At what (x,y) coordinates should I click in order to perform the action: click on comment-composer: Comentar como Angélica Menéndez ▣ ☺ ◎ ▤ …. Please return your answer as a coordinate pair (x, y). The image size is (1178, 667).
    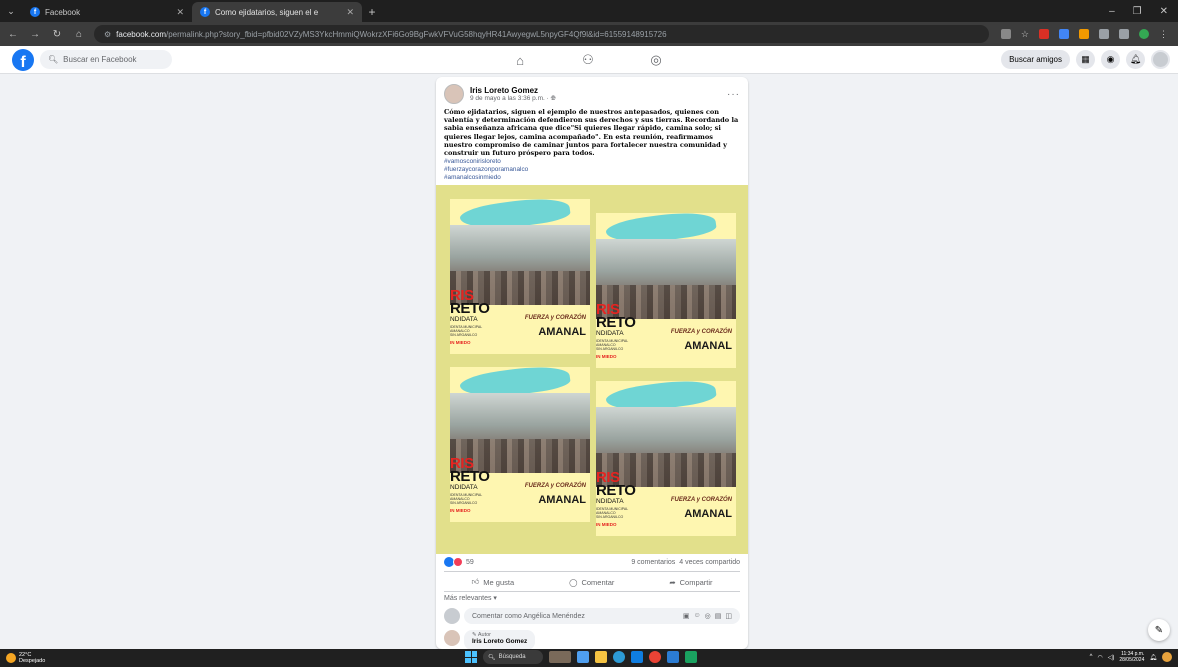
    Looking at the image, I should click on (592, 616).